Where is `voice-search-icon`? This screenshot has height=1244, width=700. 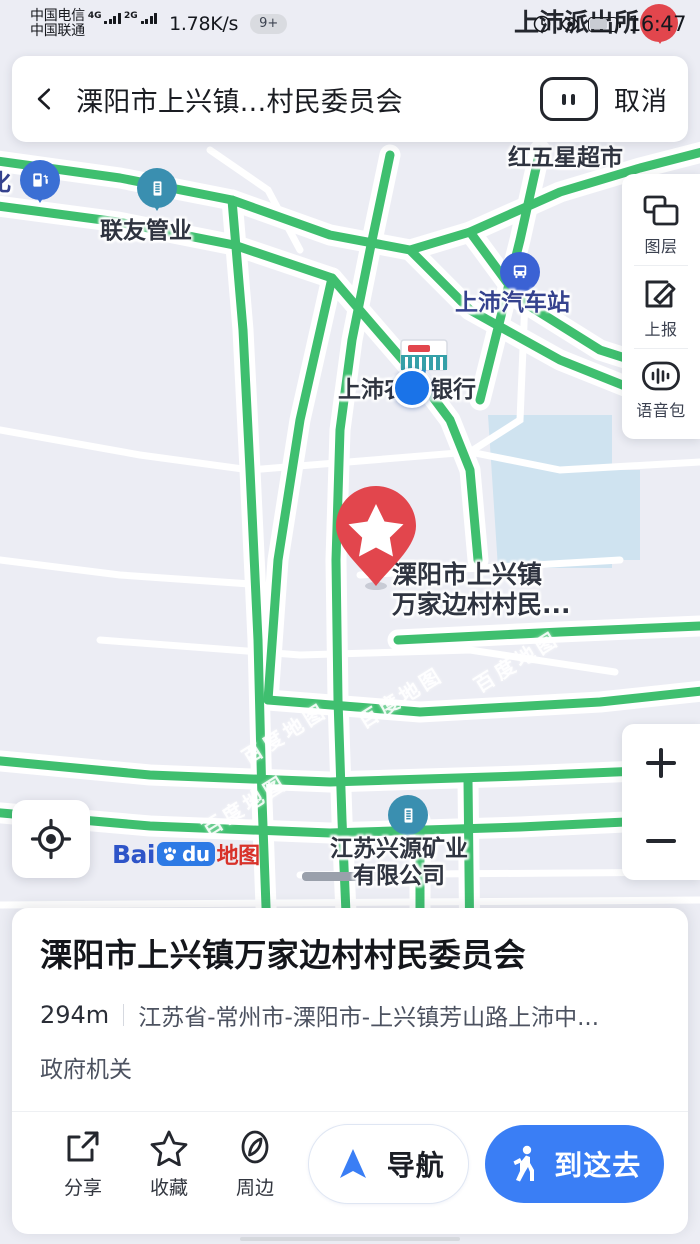
voice-search-icon is located at coordinates (568, 99).